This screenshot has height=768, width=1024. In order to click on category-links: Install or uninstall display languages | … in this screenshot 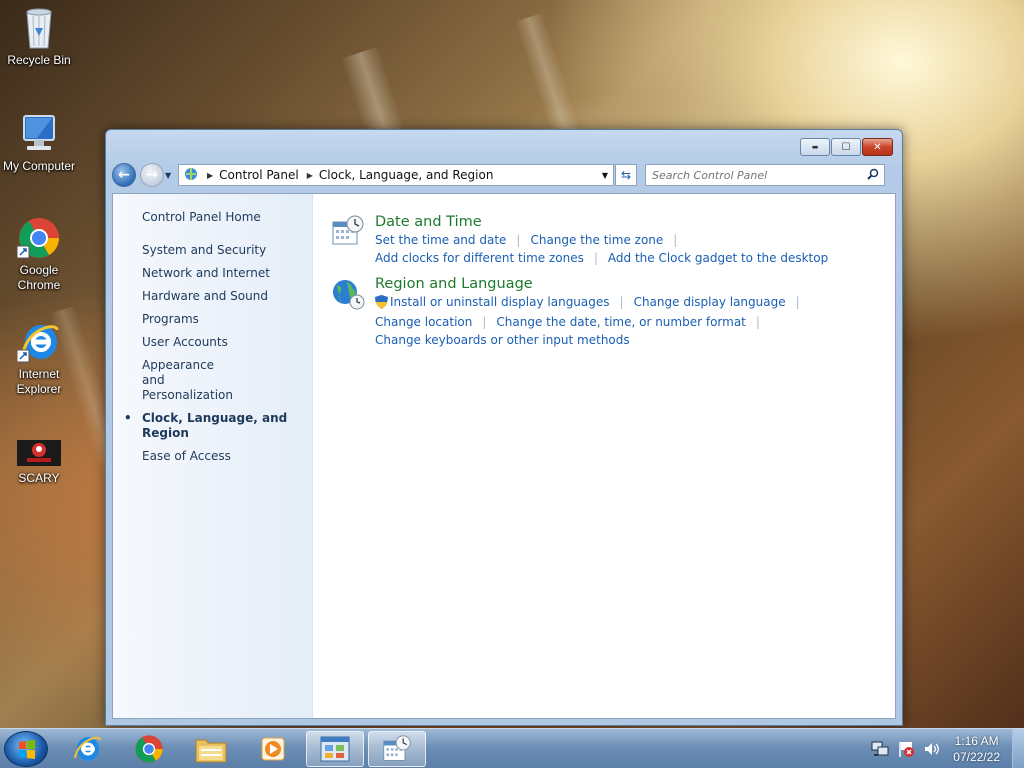, I will do `click(627, 321)`.